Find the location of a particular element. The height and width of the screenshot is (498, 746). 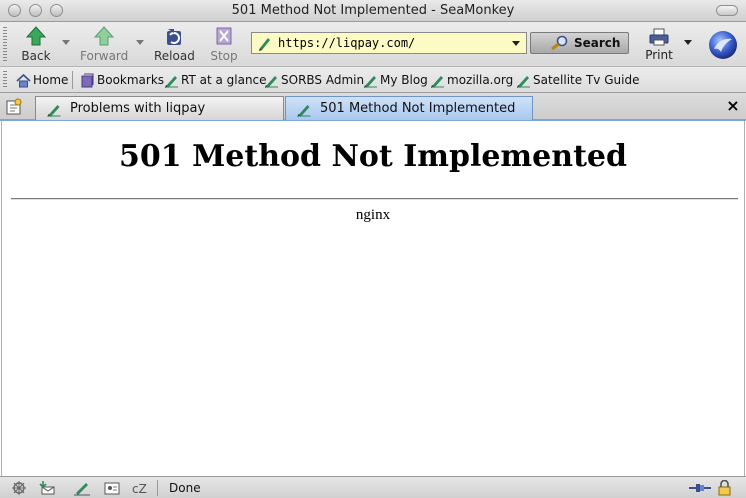

seamonkey-throbber-icon is located at coordinates (723, 45).